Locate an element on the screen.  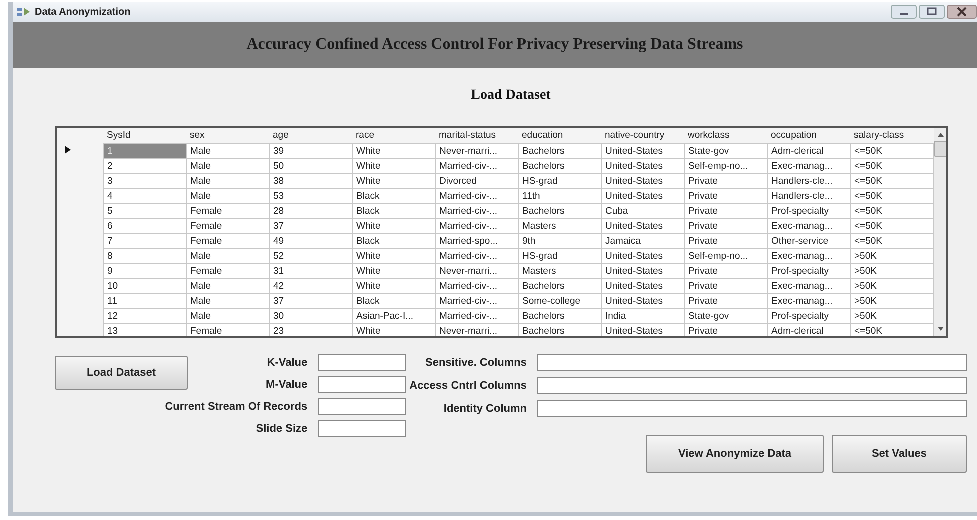
column-header: marital-status is located at coordinates (476, 136).